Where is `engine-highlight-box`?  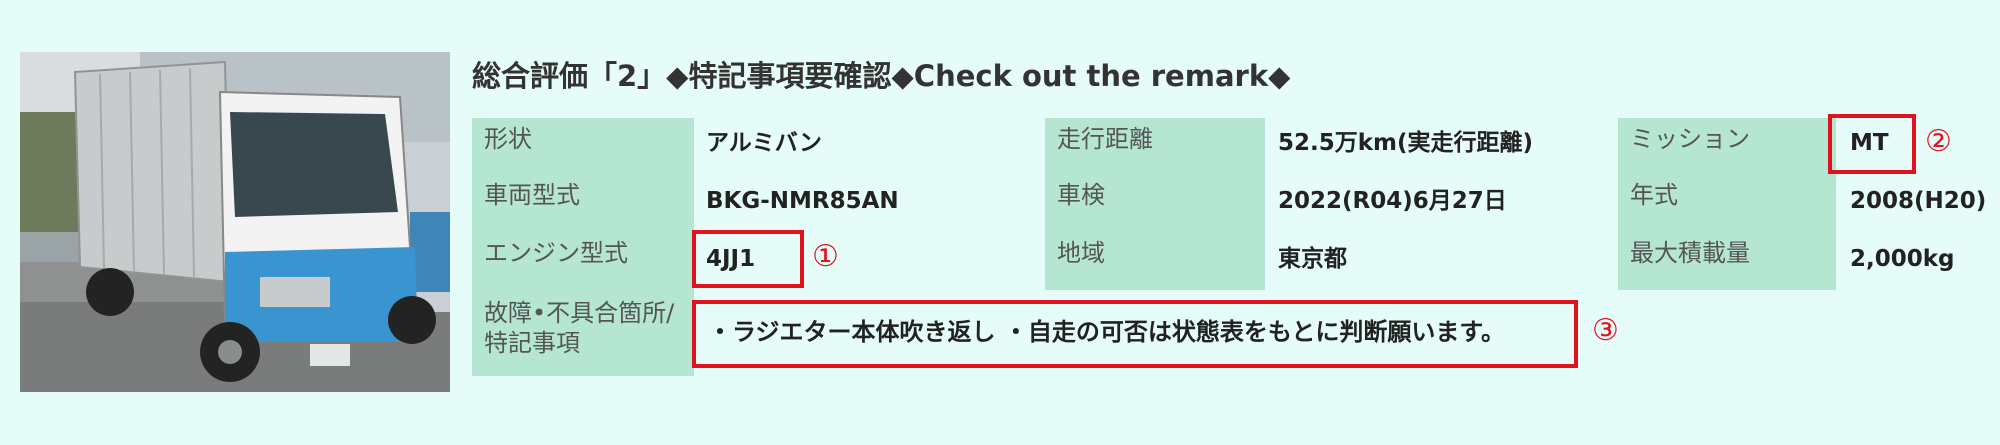 engine-highlight-box is located at coordinates (748, 259).